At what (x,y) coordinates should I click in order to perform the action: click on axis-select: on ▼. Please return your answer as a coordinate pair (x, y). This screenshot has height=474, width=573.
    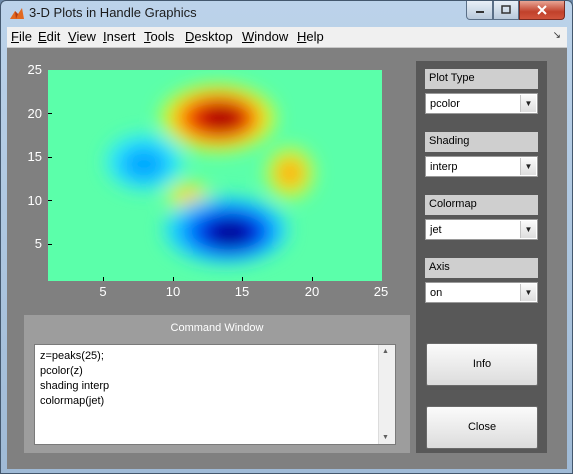
    Looking at the image, I should click on (481, 292).